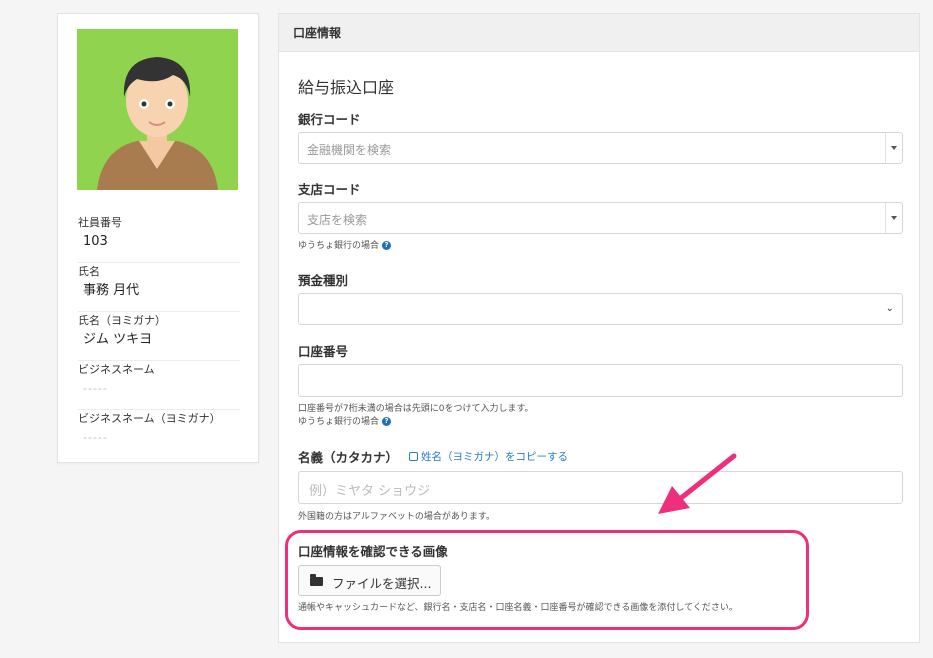 The image size is (933, 658). What do you see at coordinates (323, 280) in the screenshot?
I see `deposit-type-label: 預金種別` at bounding box center [323, 280].